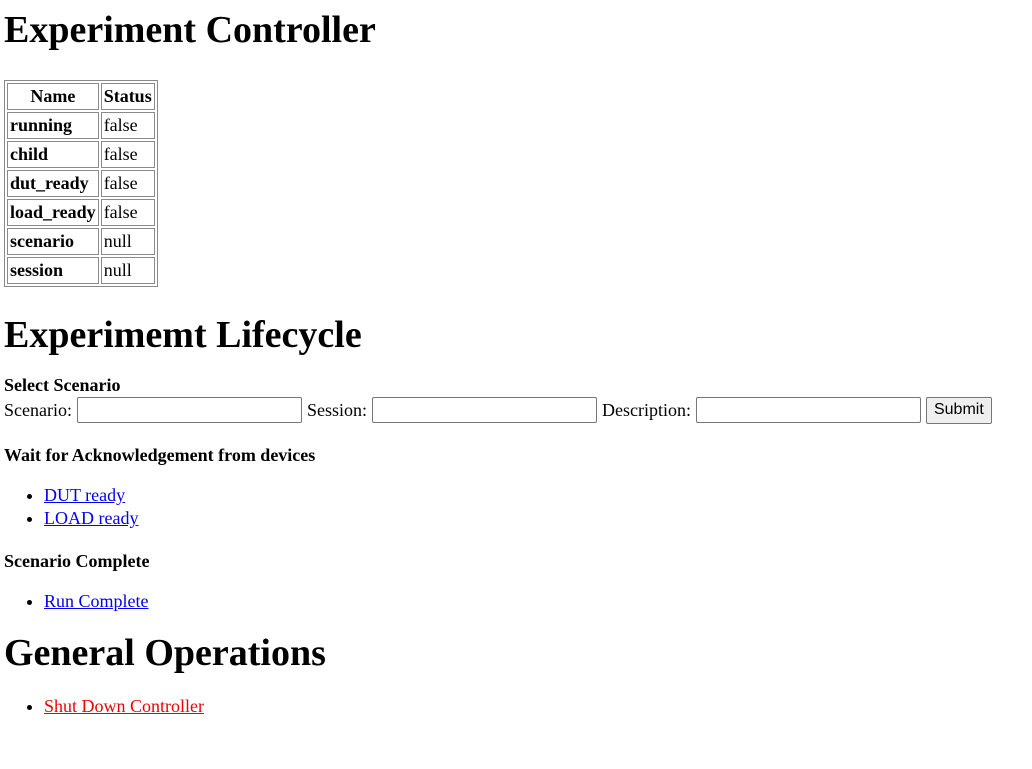  What do you see at coordinates (958, 410) in the screenshot?
I see `submit-button: Submit` at bounding box center [958, 410].